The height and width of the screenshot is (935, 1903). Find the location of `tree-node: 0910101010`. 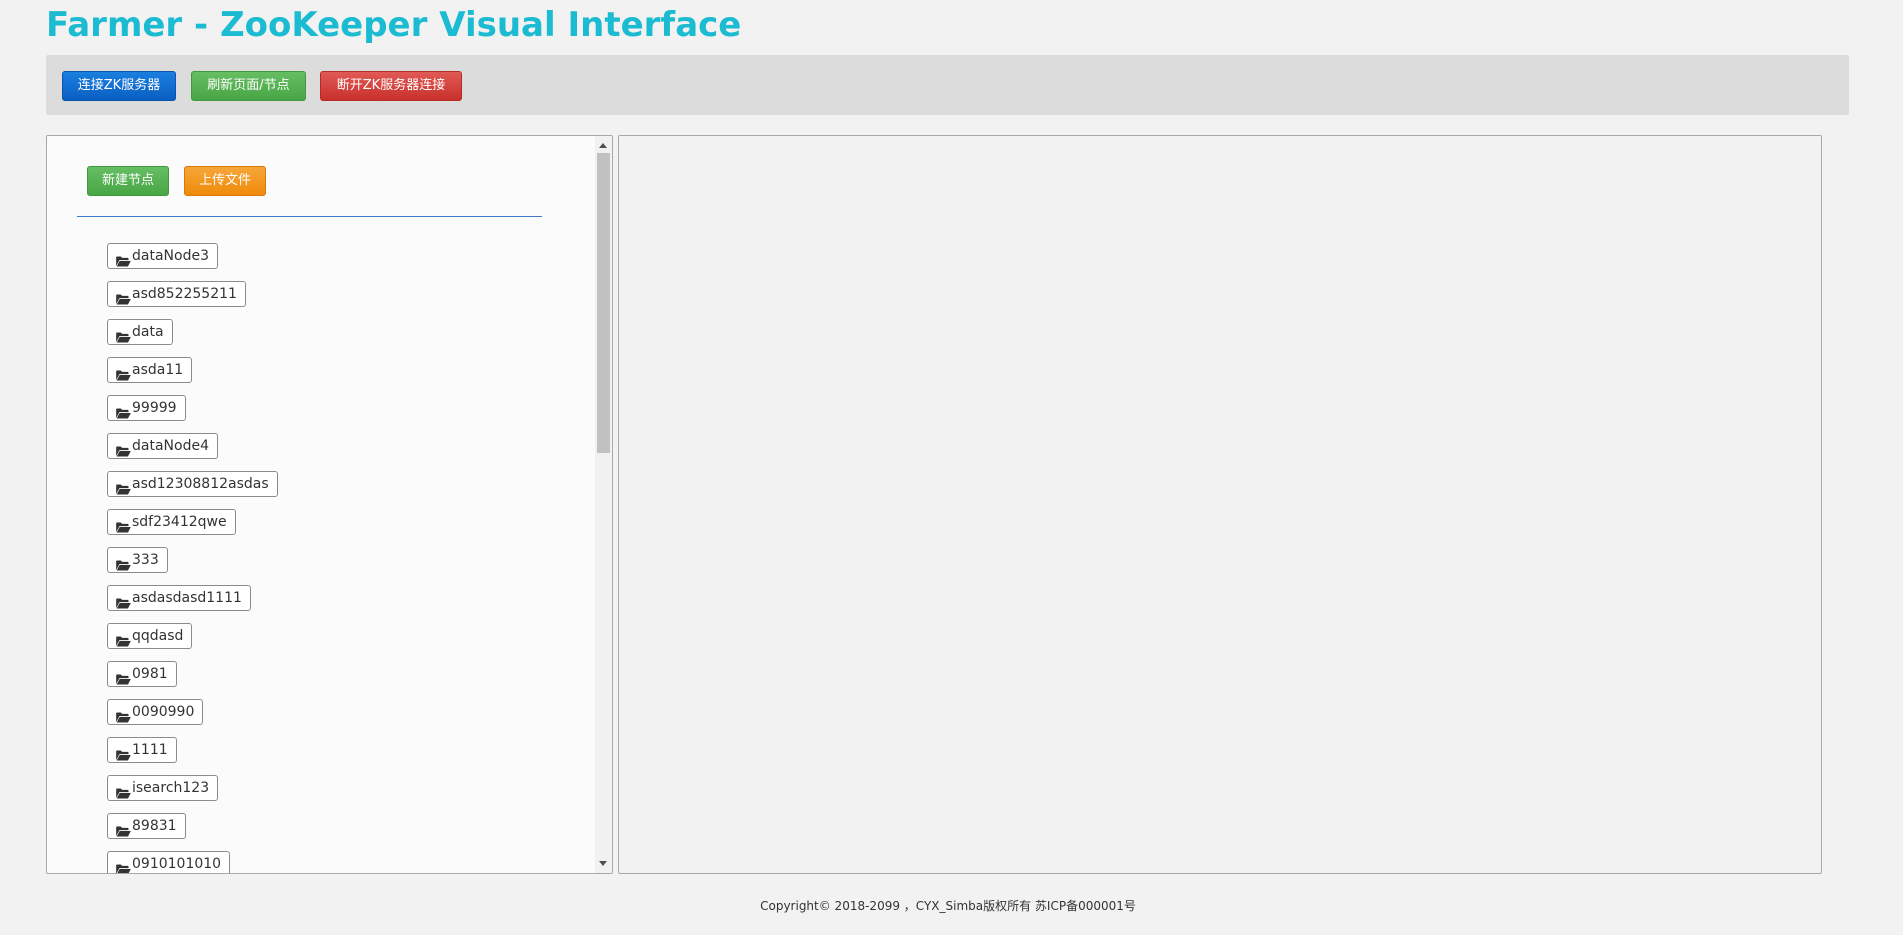

tree-node: 0910101010 is located at coordinates (169, 862).